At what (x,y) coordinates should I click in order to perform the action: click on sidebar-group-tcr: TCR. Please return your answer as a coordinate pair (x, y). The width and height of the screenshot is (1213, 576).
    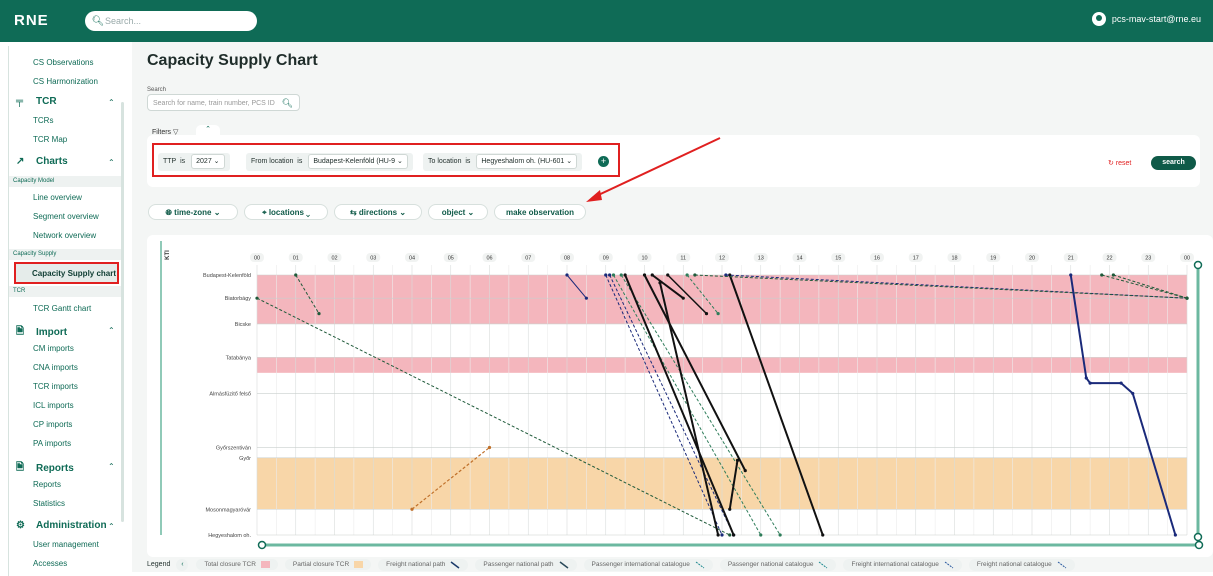
    Looking at the image, I should click on (65, 291).